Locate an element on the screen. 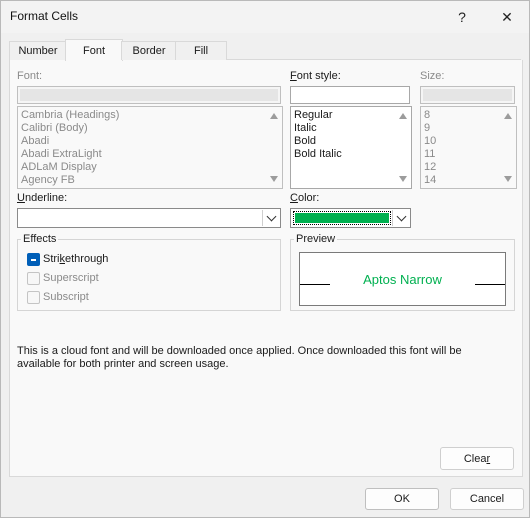  color-focus-ring is located at coordinates (342, 218).